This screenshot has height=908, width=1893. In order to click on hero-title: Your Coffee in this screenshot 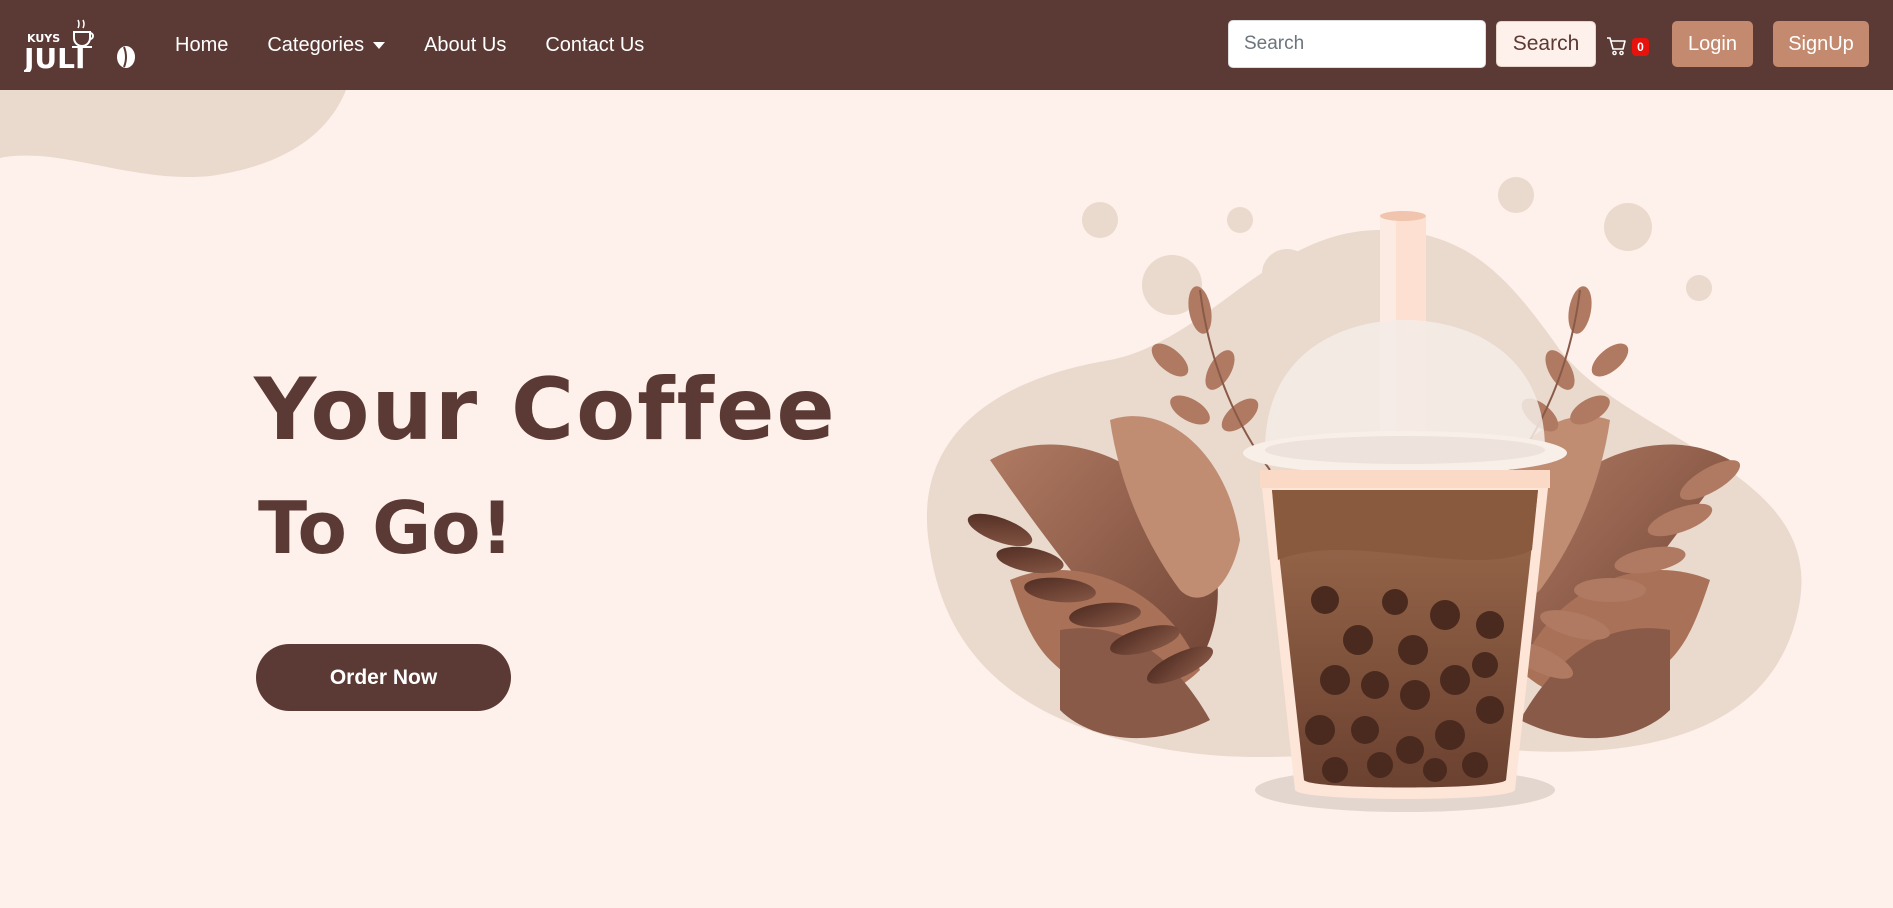, I will do `click(545, 410)`.